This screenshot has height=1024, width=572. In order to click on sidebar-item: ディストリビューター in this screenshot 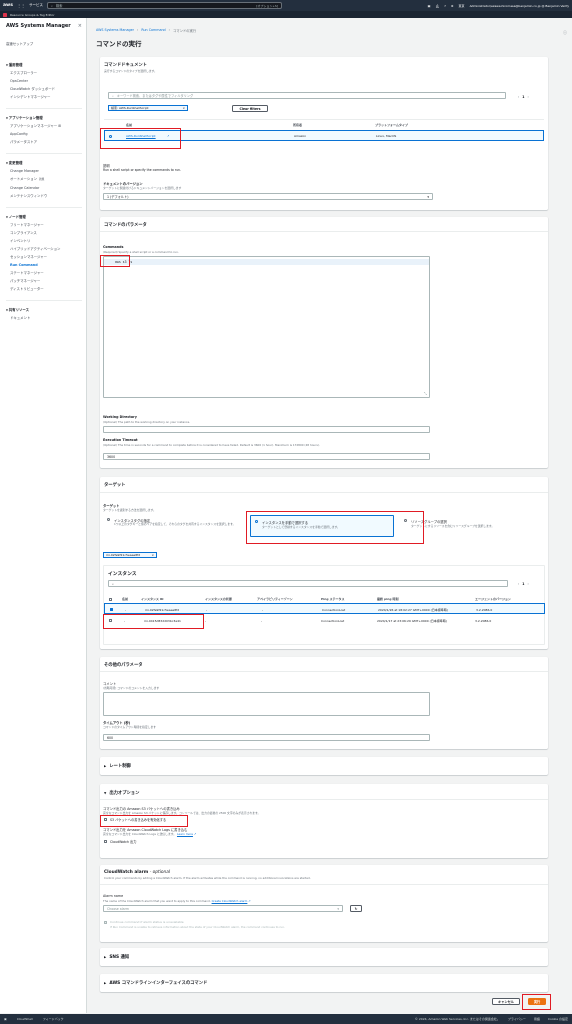, I will do `click(48, 289)`.